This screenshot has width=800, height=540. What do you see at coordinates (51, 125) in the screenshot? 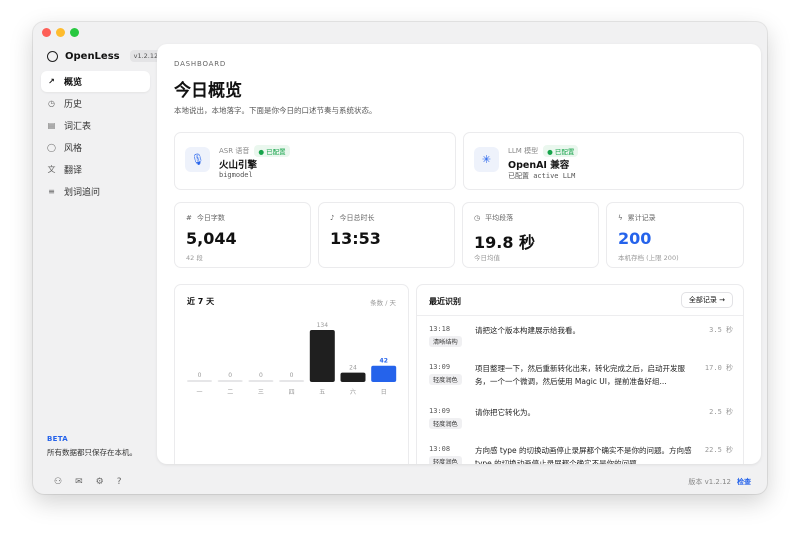
I see `book-icon: ▤` at bounding box center [51, 125].